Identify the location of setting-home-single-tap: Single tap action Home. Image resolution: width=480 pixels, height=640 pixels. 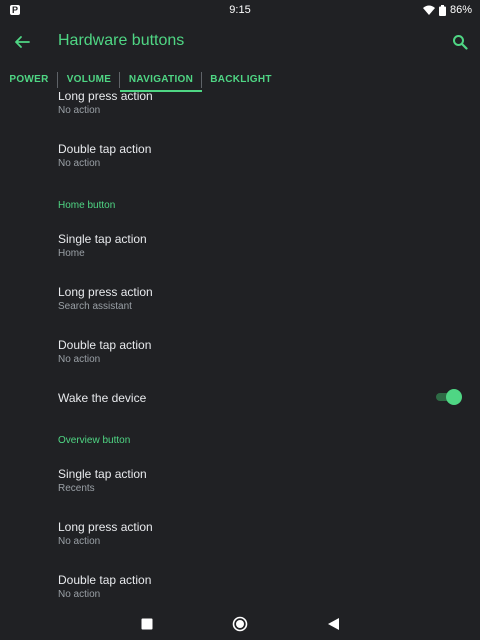
(258, 246).